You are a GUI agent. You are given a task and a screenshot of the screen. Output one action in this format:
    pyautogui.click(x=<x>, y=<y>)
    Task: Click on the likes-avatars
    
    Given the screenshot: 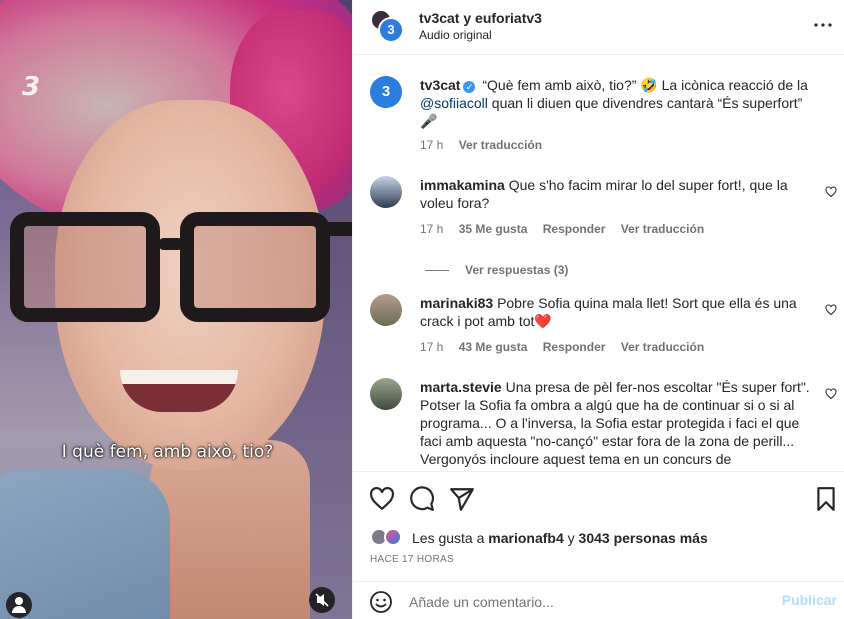 What is the action you would take?
    pyautogui.click(x=388, y=538)
    